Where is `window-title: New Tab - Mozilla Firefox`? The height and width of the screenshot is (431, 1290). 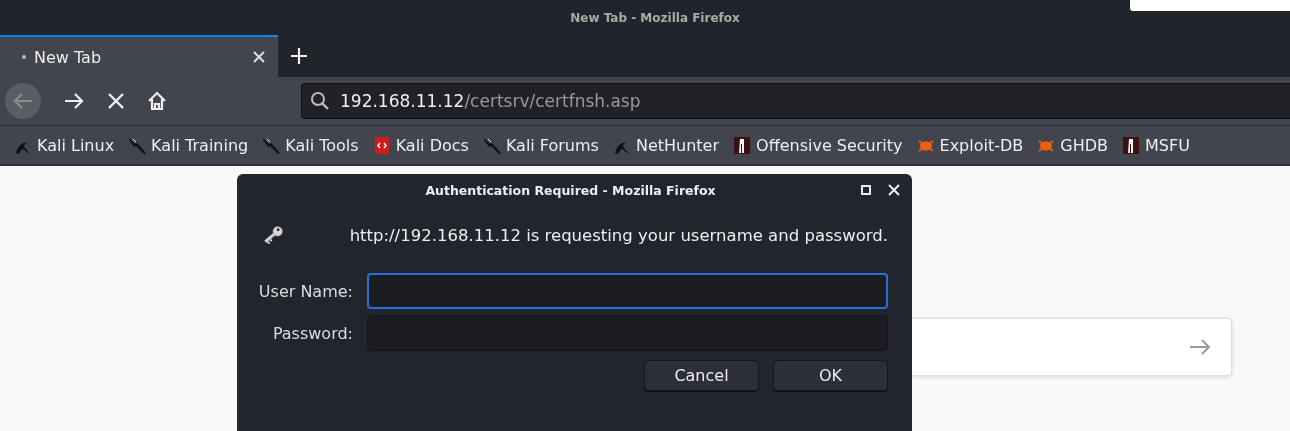 window-title: New Tab - Mozilla Firefox is located at coordinates (655, 17).